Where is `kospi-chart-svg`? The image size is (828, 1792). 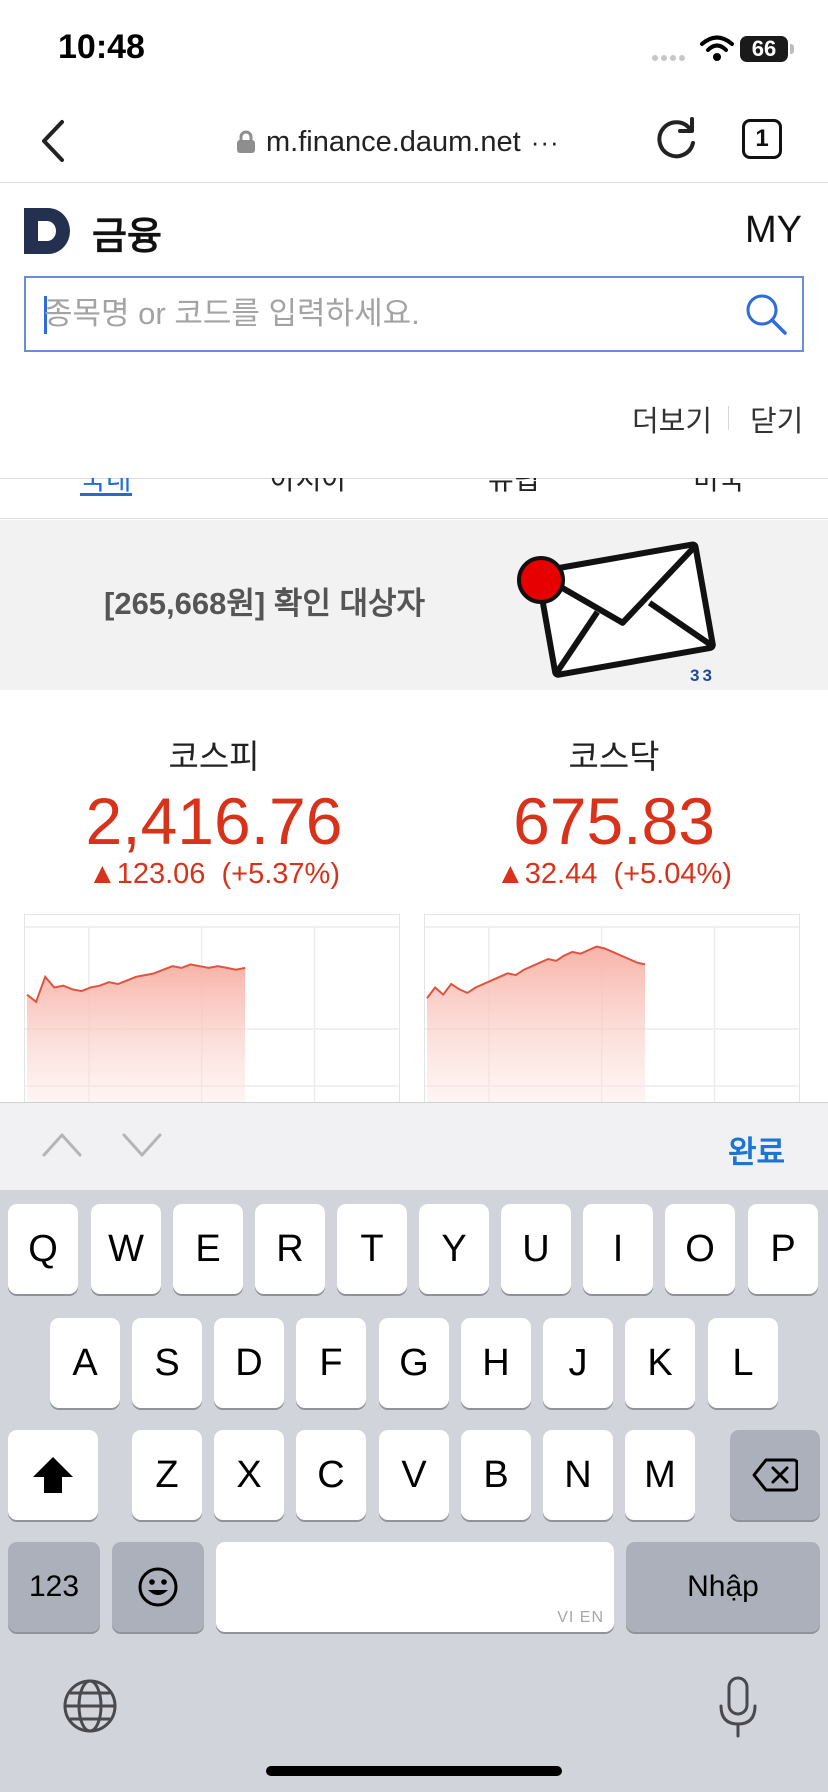
kospi-chart-svg is located at coordinates (212, 1014).